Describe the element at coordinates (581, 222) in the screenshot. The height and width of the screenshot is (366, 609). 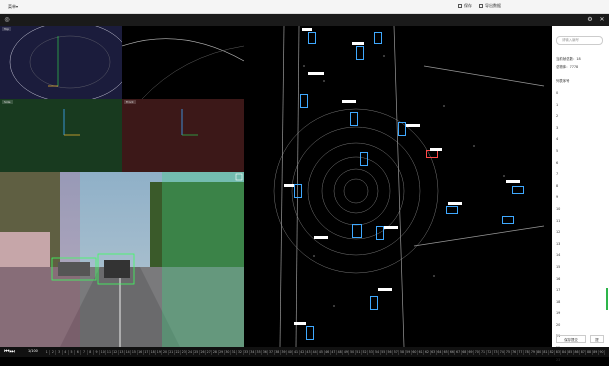
I see `list-item: 11` at that location.